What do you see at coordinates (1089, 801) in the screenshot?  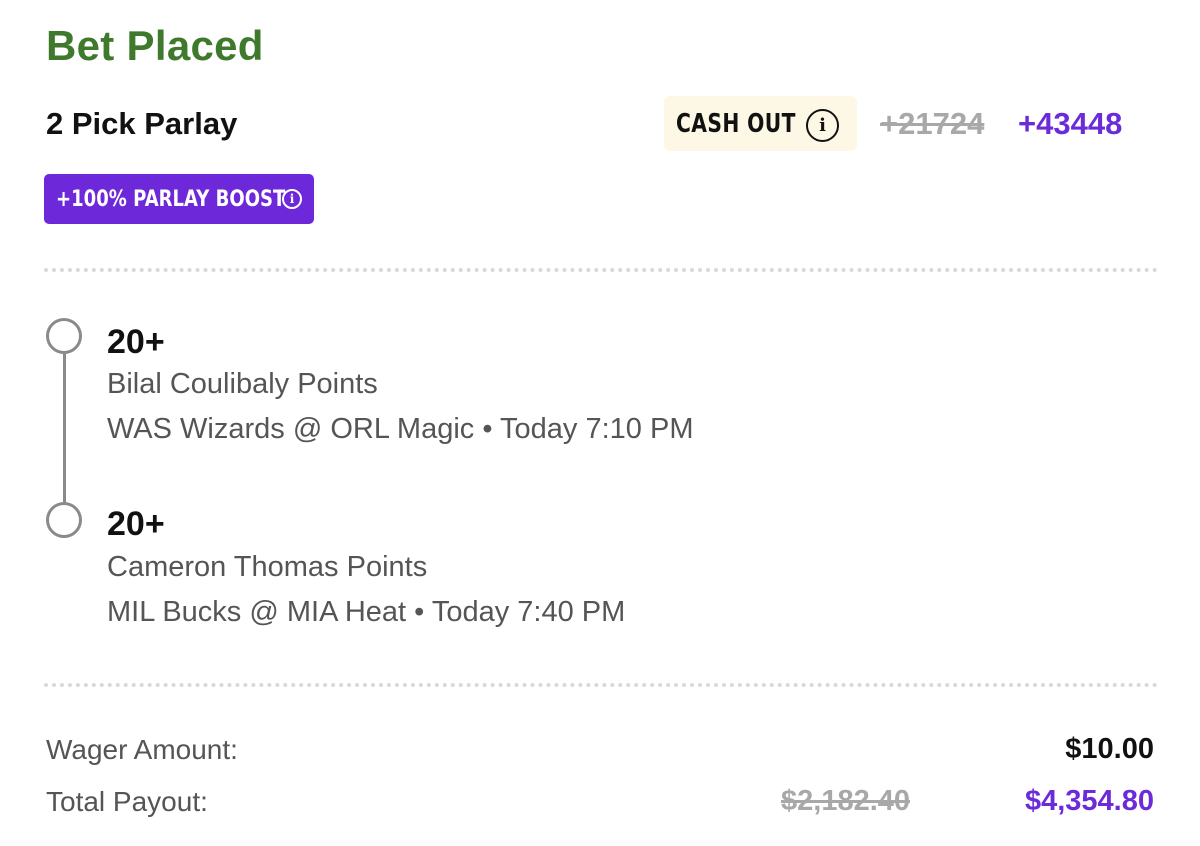 I see `boosted-payout: $4,354.80` at bounding box center [1089, 801].